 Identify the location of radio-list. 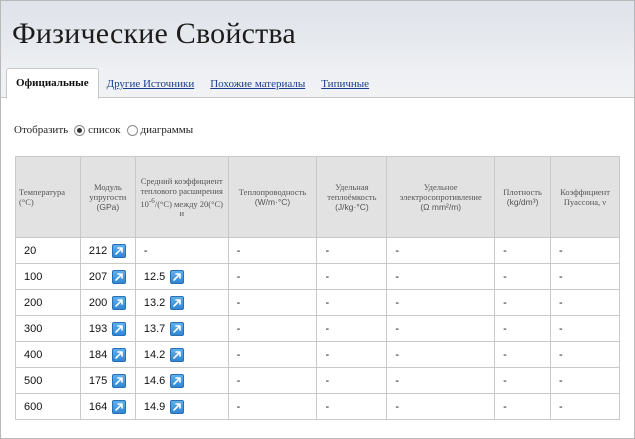
(80, 130).